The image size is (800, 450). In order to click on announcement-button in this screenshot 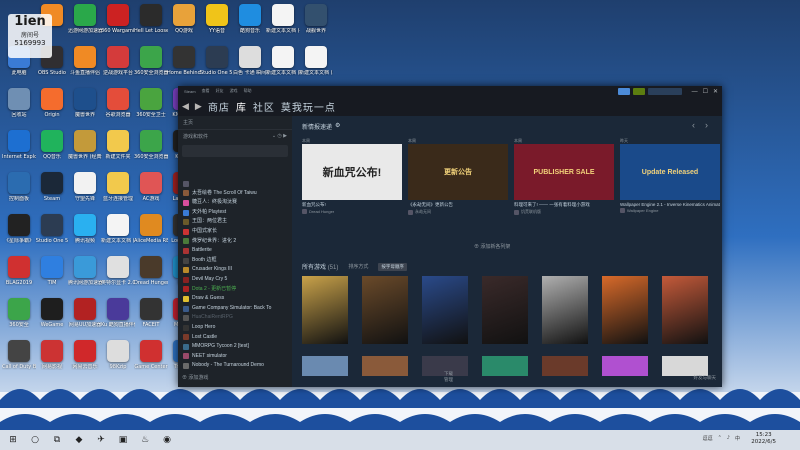, I will do `click(624, 91)`.